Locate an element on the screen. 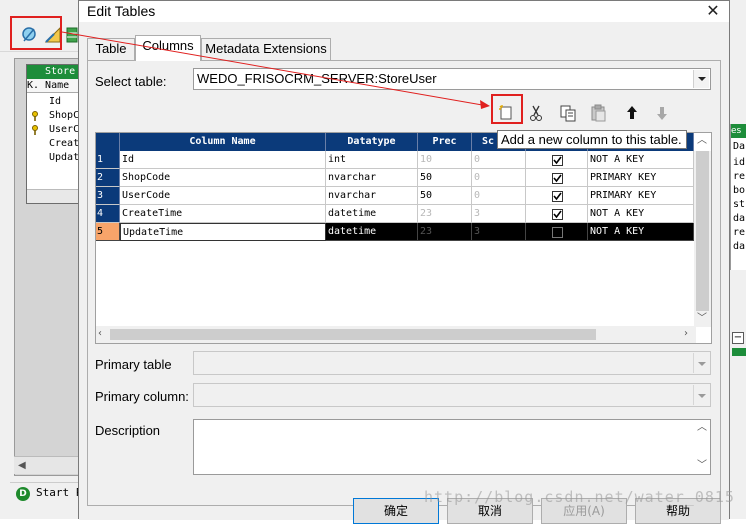  table-row: 4 CreateTime datetime 23 3 NOT A KEY is located at coordinates (396, 214).